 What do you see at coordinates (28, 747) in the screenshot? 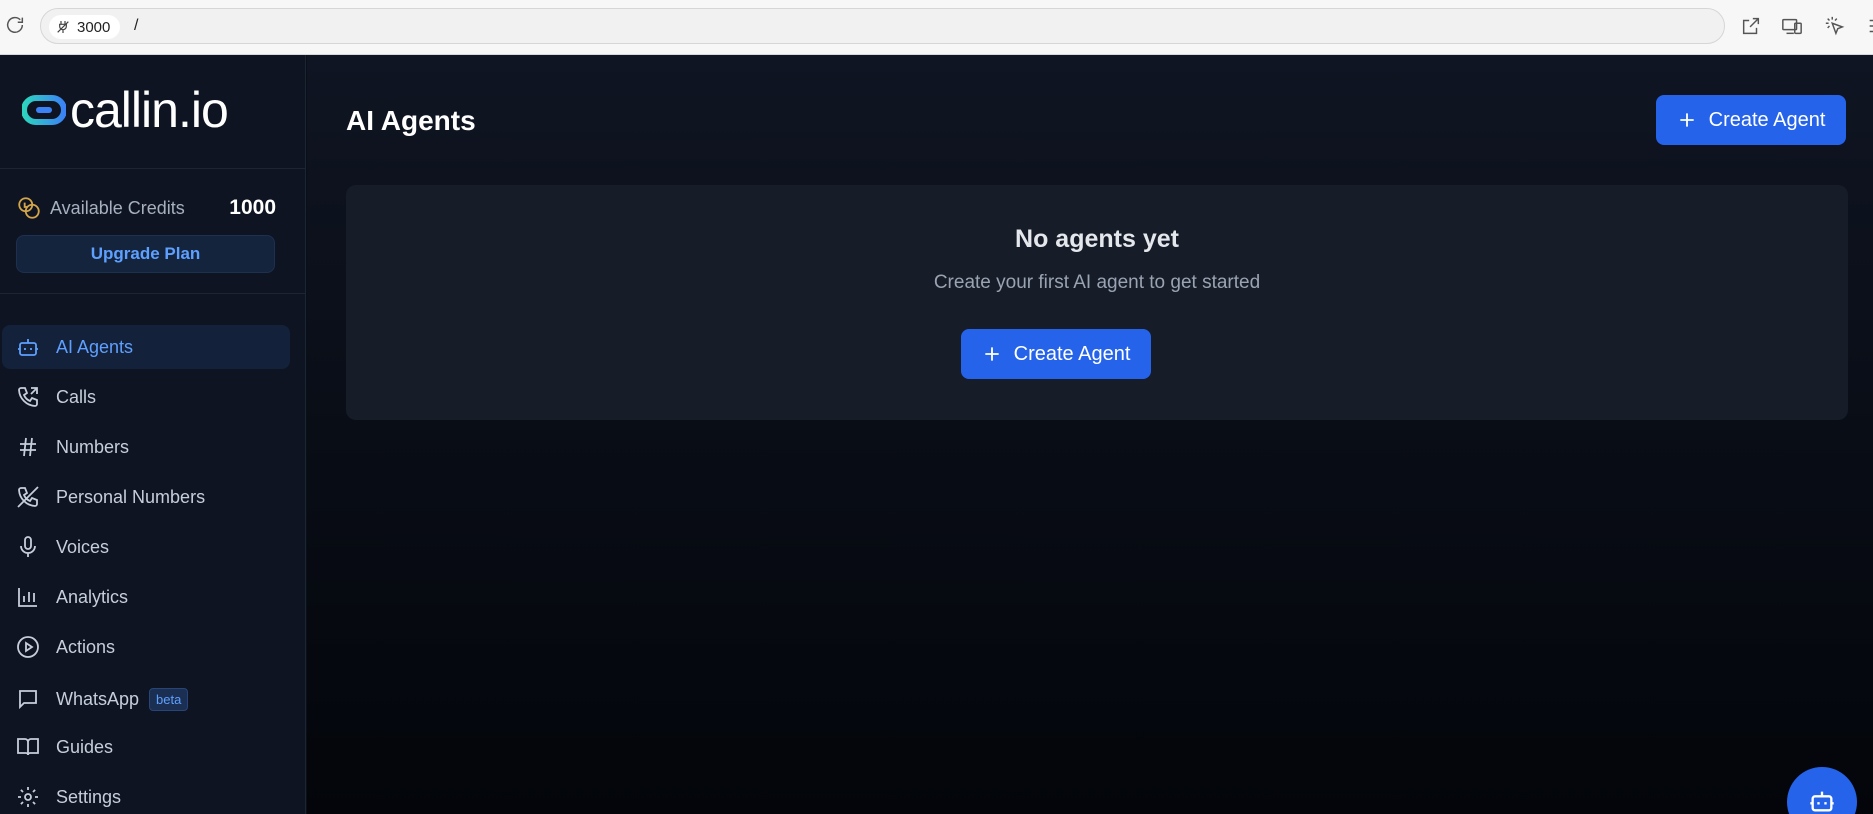
I see `book-open-icon` at bounding box center [28, 747].